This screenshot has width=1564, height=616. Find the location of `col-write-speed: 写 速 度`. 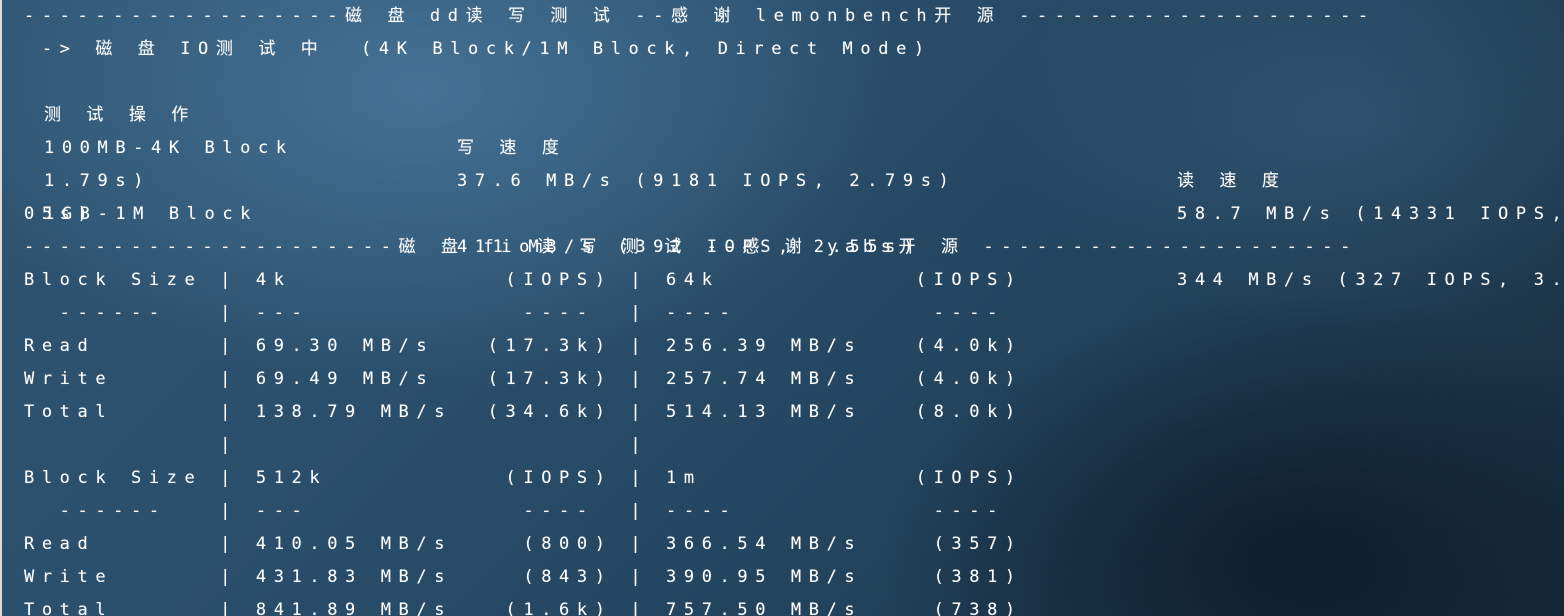

col-write-speed: 写 速 度 is located at coordinates (512, 148).